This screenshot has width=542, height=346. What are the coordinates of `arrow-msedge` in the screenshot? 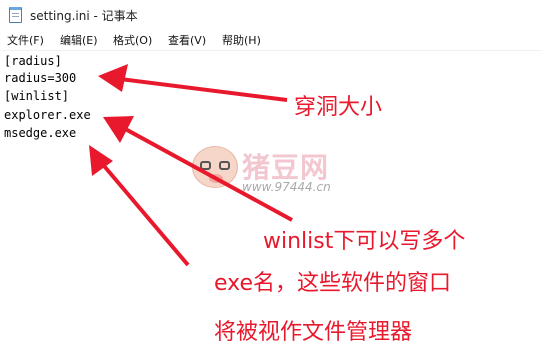 It's located at (143, 212).